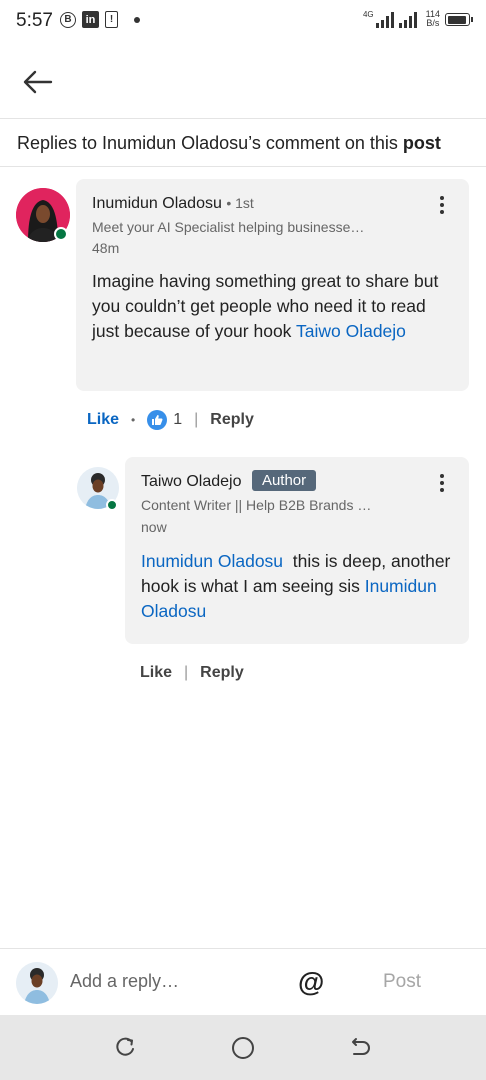 The image size is (486, 1080). What do you see at coordinates (243, 981) in the screenshot?
I see `reply-compose-bar: Add a reply… @ Post` at bounding box center [243, 981].